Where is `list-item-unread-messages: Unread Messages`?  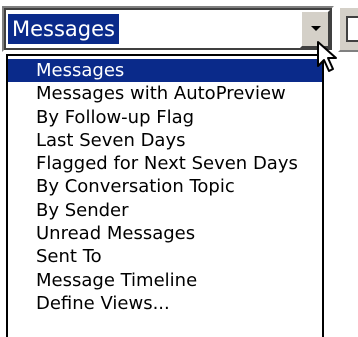 list-item-unread-messages: Unread Messages is located at coordinates (165, 233).